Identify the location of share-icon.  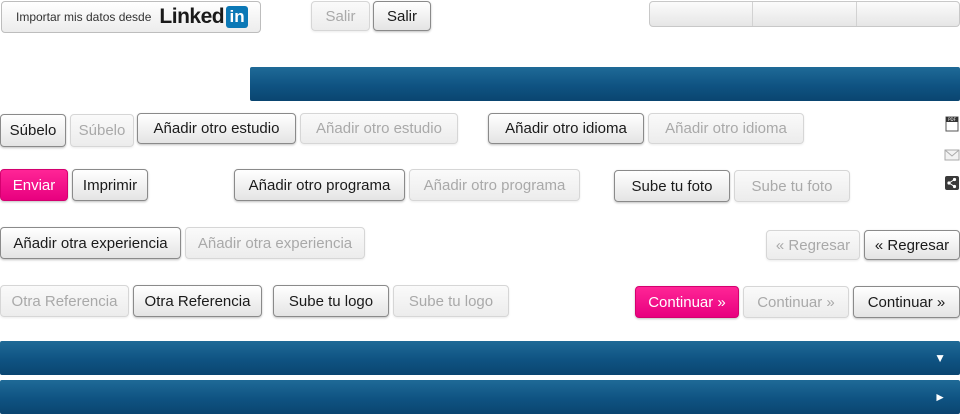
(952, 183).